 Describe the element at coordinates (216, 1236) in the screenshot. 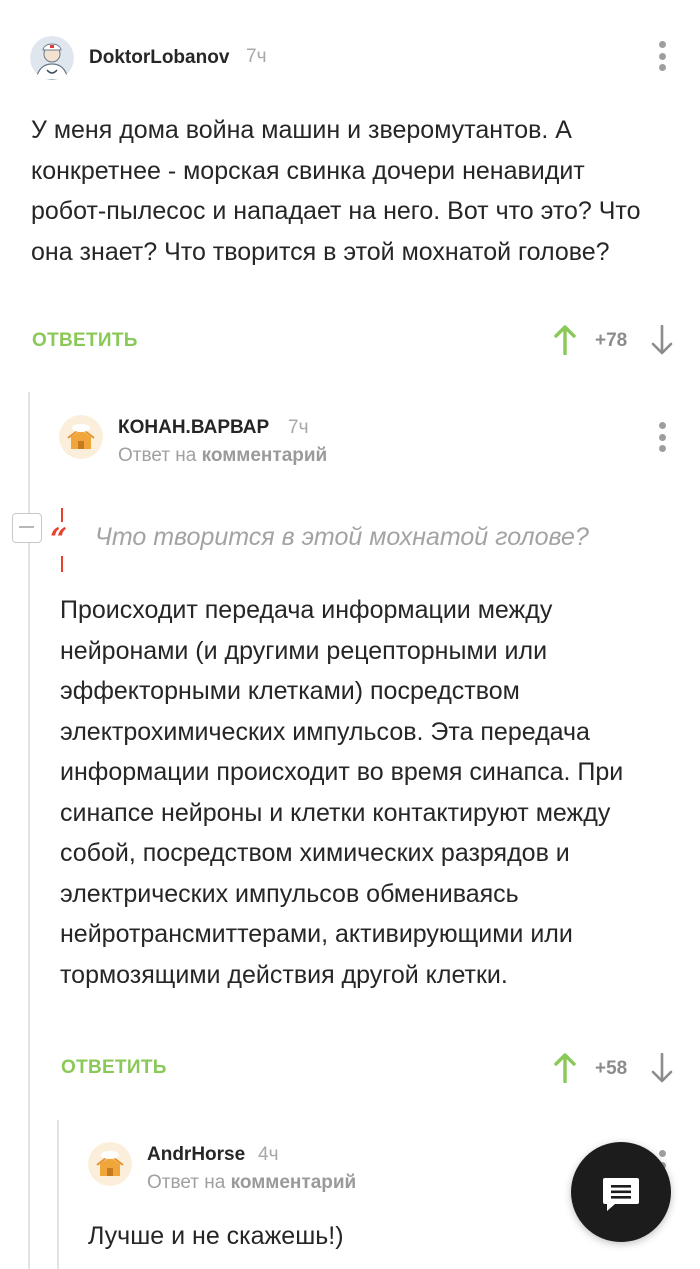

I see `comment-text: Лучше и не скажешь!)` at that location.